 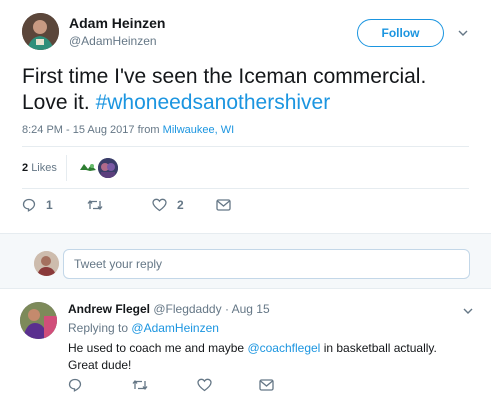 What do you see at coordinates (49, 205) in the screenshot?
I see `reply-count: 1` at bounding box center [49, 205].